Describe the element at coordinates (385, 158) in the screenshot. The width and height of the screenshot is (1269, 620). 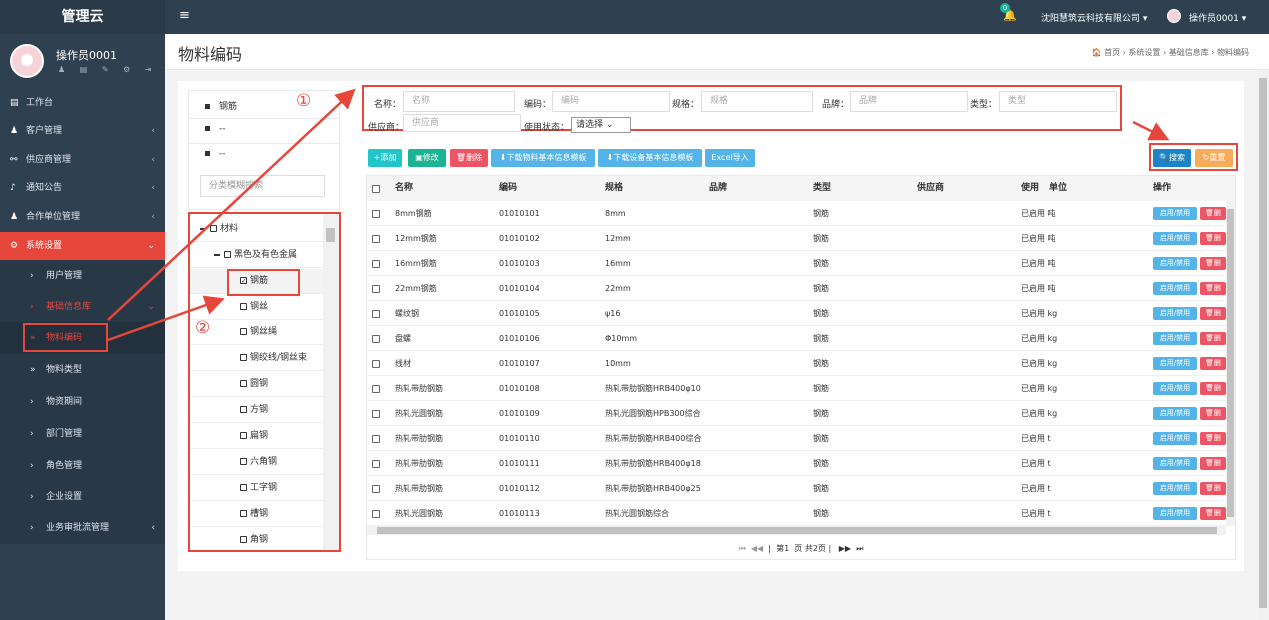
I see `add-button: +添加` at that location.